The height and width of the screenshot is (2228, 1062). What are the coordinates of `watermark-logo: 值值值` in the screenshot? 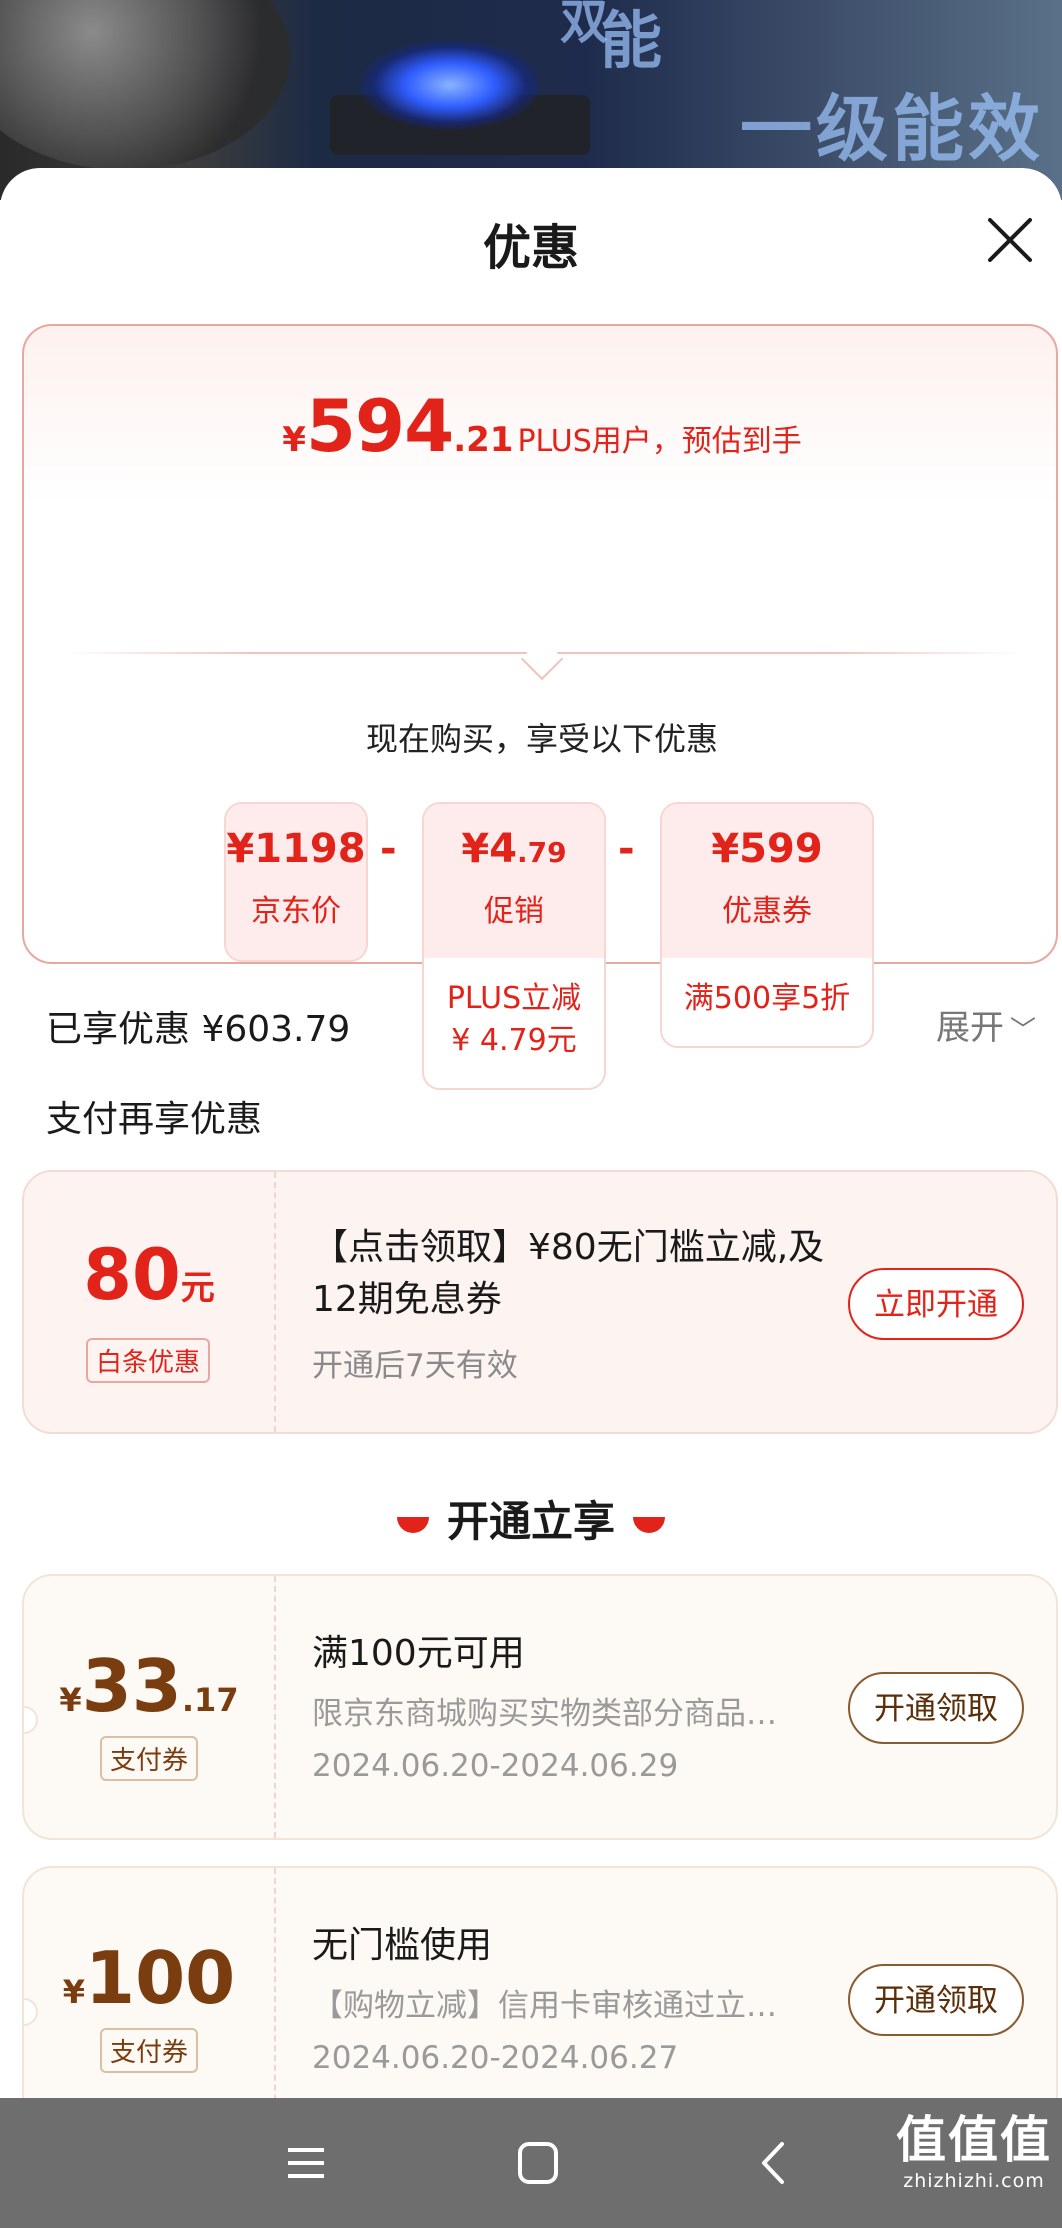 It's located at (974, 2140).